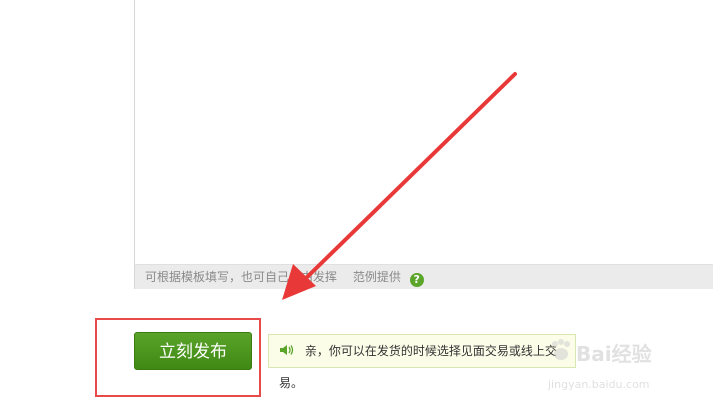  I want to click on trade-tip: 亲，你可以在发货的时候选择见面交易或线上交易。, so click(422, 362).